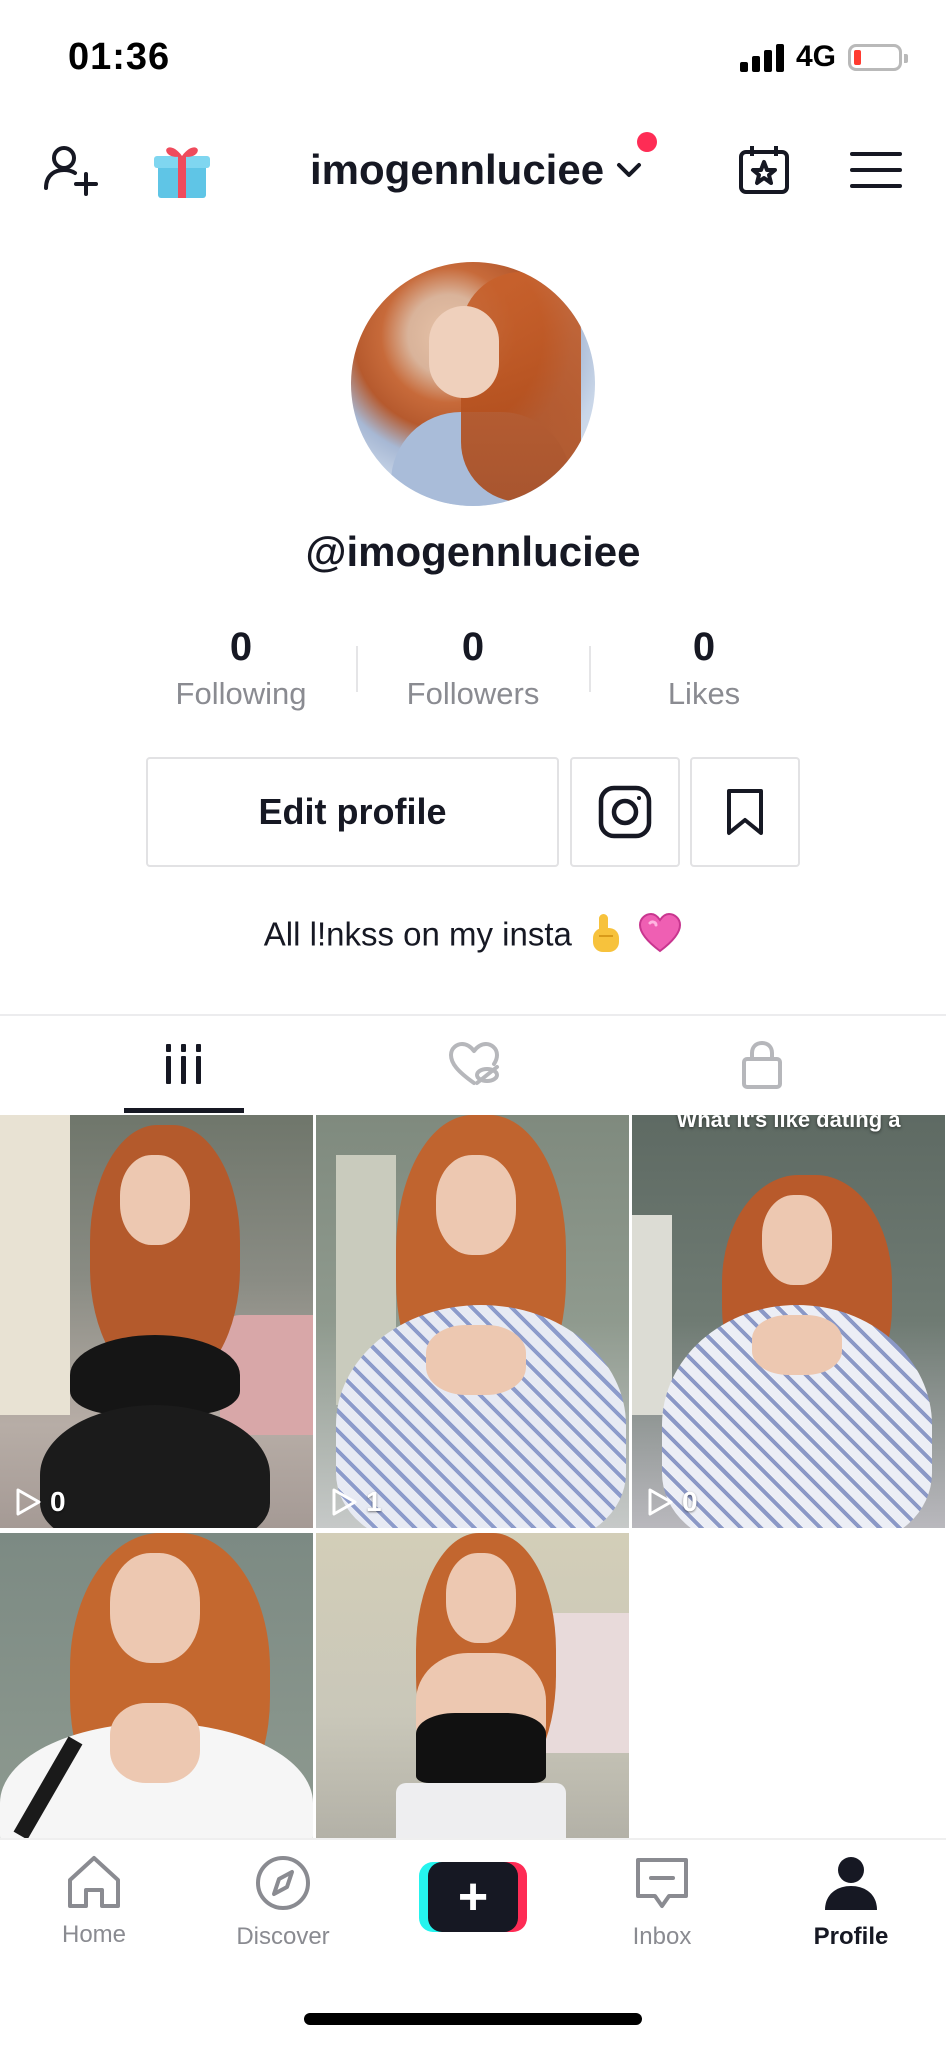  I want to click on nav-inbox: Inbox, so click(662, 1902).